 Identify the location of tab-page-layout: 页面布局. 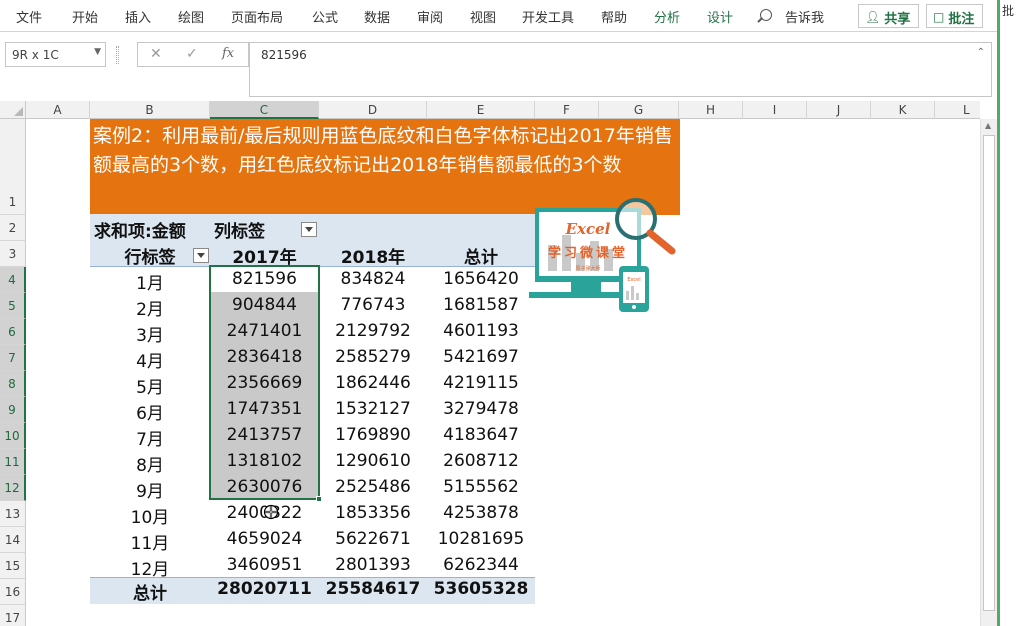
(257, 16).